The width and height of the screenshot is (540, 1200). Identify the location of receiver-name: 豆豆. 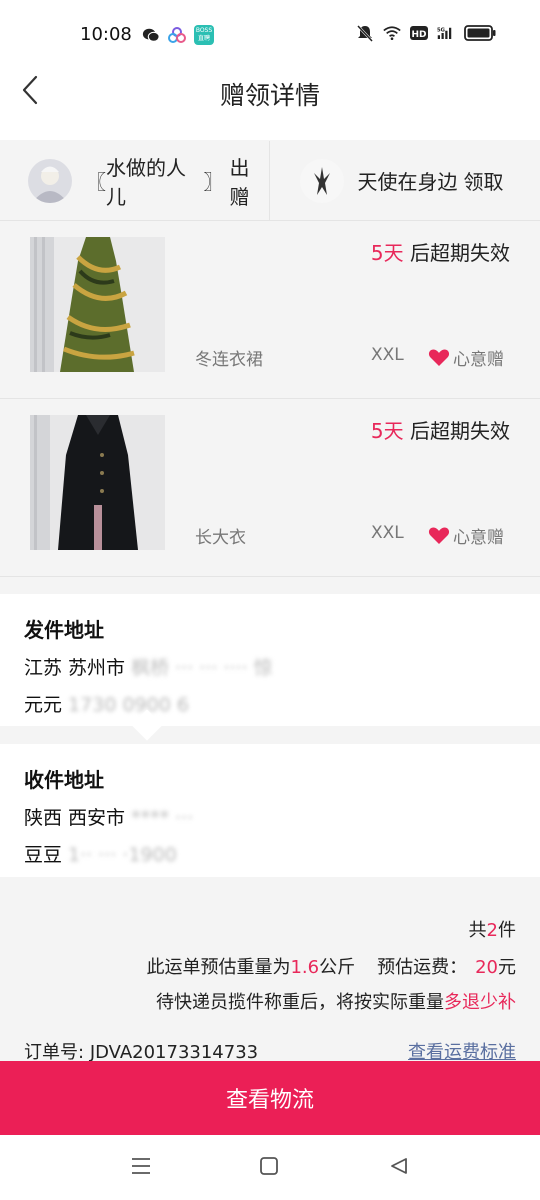
(43, 855).